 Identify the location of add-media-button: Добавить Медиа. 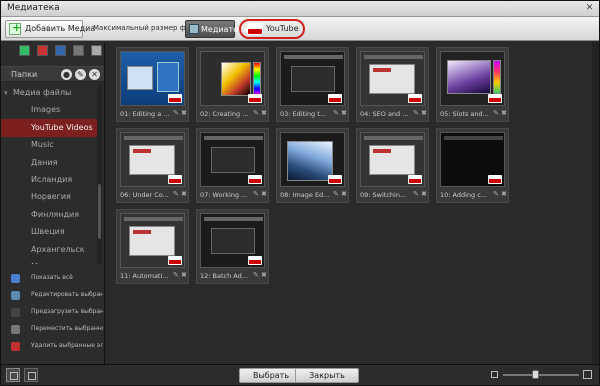
(50, 29).